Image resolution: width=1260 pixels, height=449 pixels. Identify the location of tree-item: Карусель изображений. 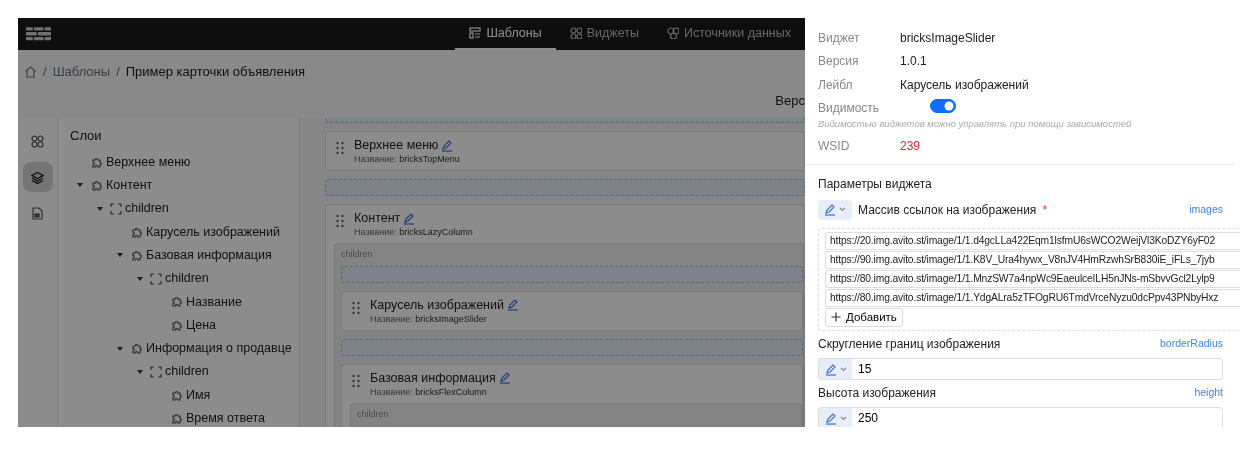
(205, 232).